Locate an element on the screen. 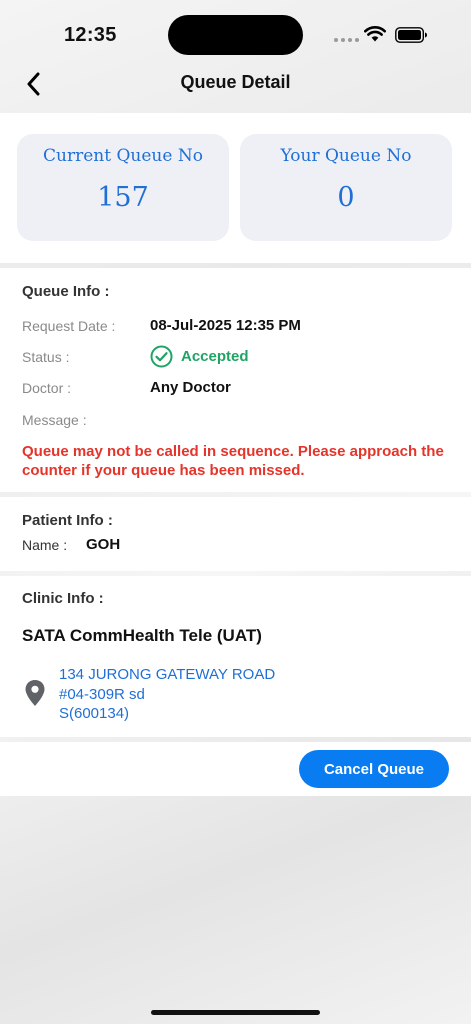  action-section: Cancel Queue is located at coordinates (235, 769).